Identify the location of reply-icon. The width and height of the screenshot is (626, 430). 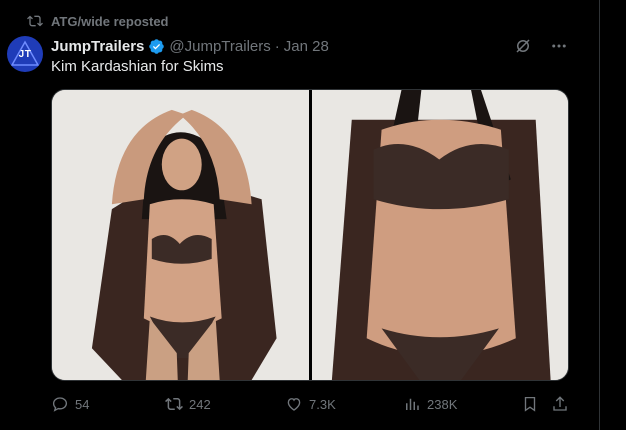
(60, 404).